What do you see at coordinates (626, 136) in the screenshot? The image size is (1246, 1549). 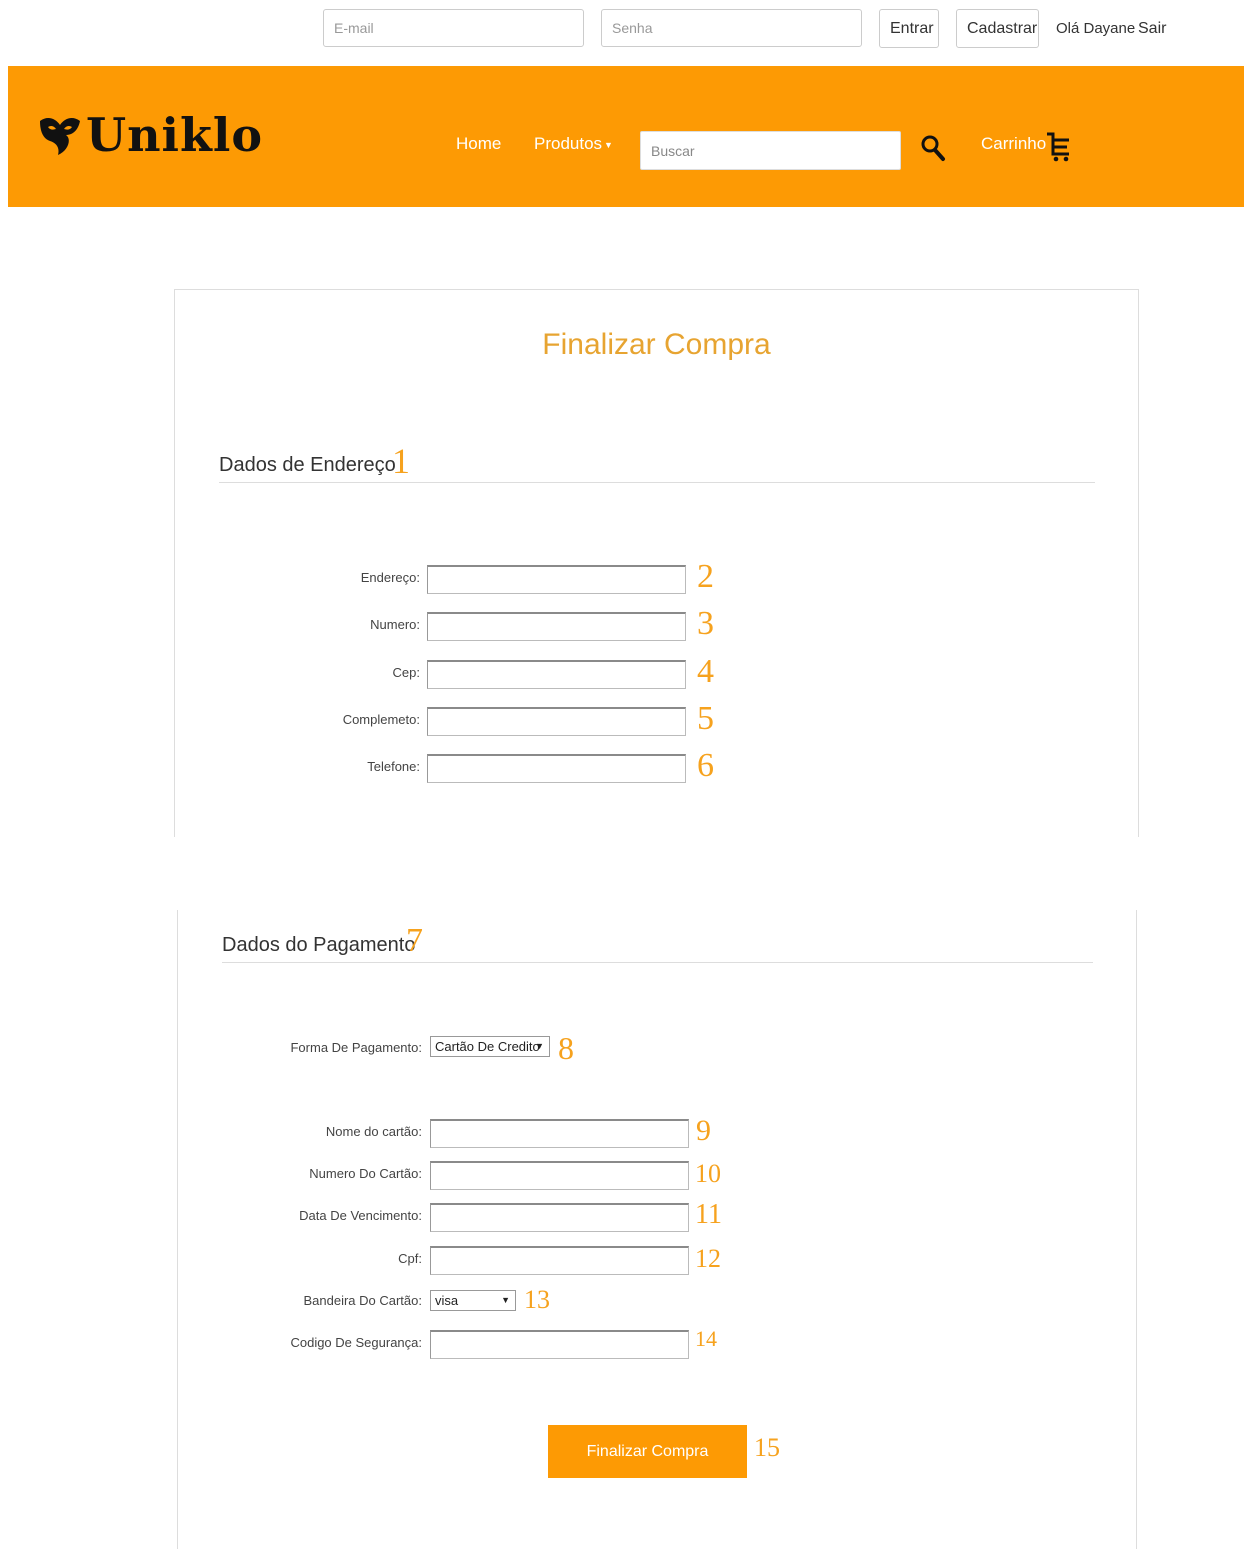 I see `site-header: Uniklo Home Produtos▼ Carrinho` at bounding box center [626, 136].